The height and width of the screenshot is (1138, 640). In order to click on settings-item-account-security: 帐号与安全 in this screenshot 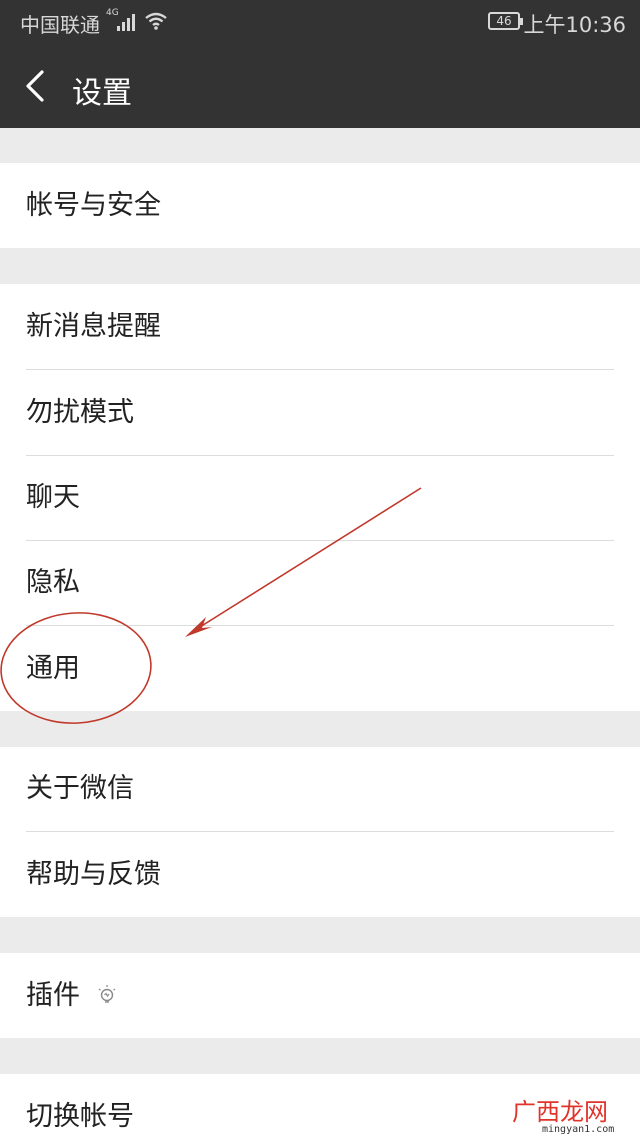, I will do `click(320, 205)`.